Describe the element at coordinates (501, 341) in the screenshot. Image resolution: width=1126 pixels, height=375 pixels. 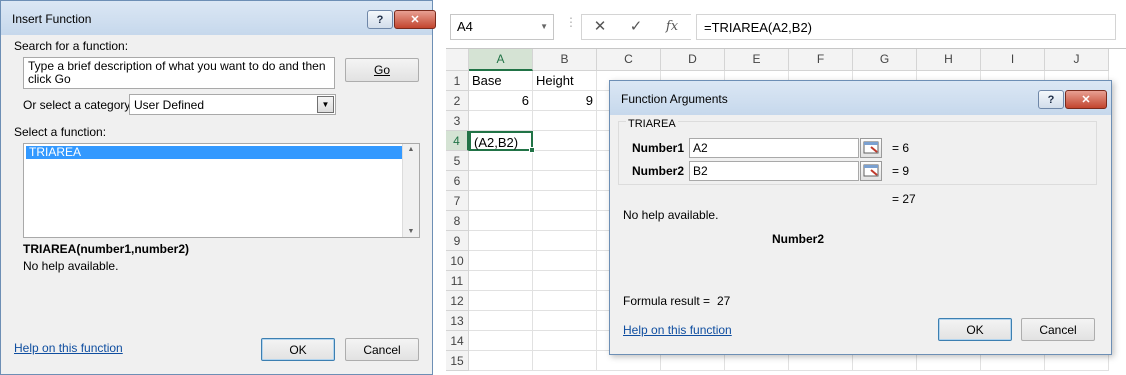
I see `cell-A14` at that location.